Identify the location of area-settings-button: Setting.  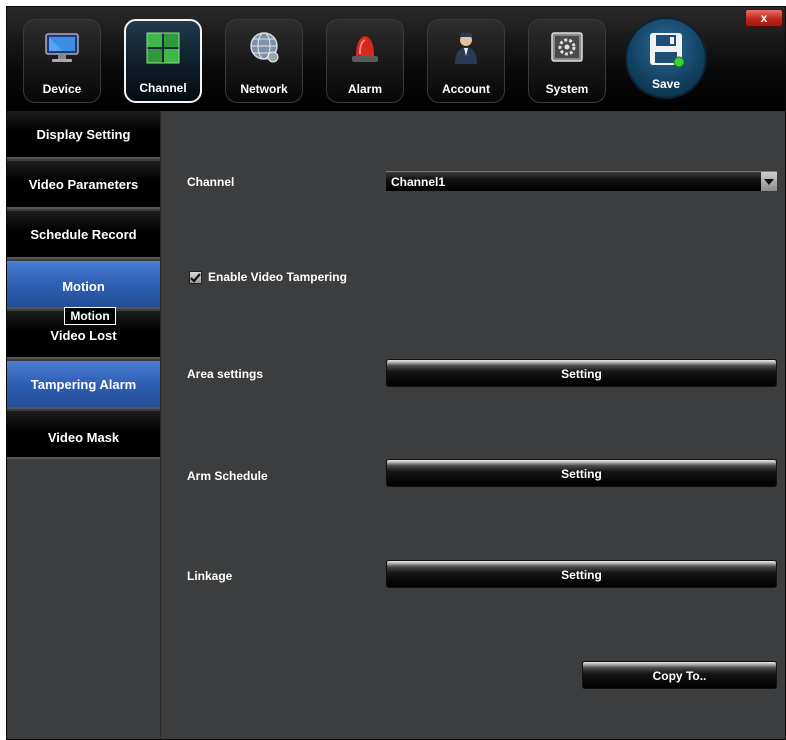
(581, 373).